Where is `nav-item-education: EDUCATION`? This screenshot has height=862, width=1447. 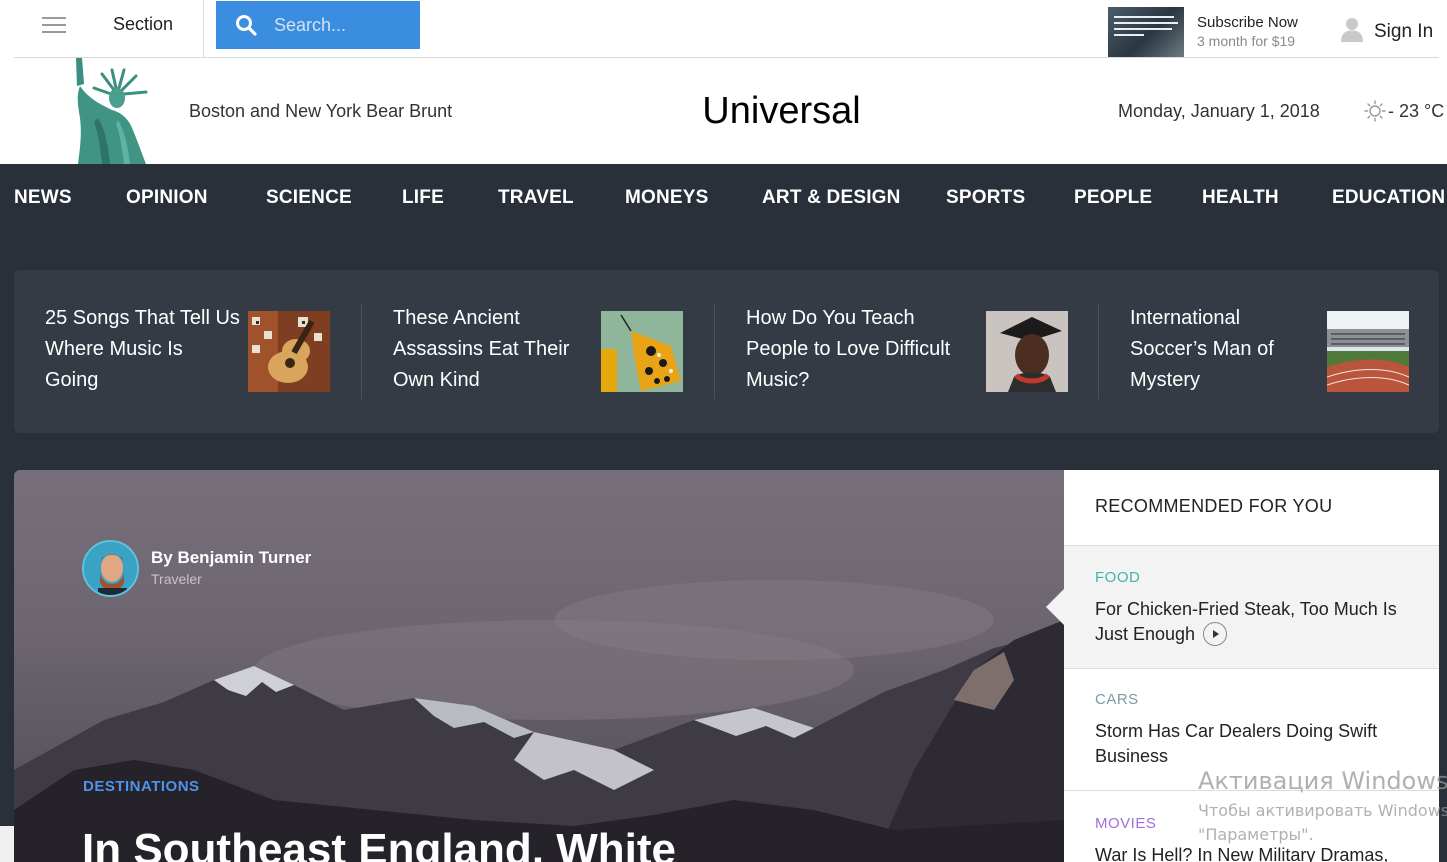 nav-item-education: EDUCATION is located at coordinates (1388, 198).